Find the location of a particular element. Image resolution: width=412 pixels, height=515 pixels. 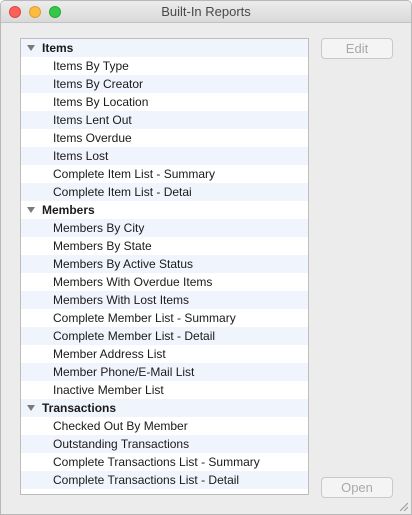

title-bar: Built-In Reports is located at coordinates (206, 12).